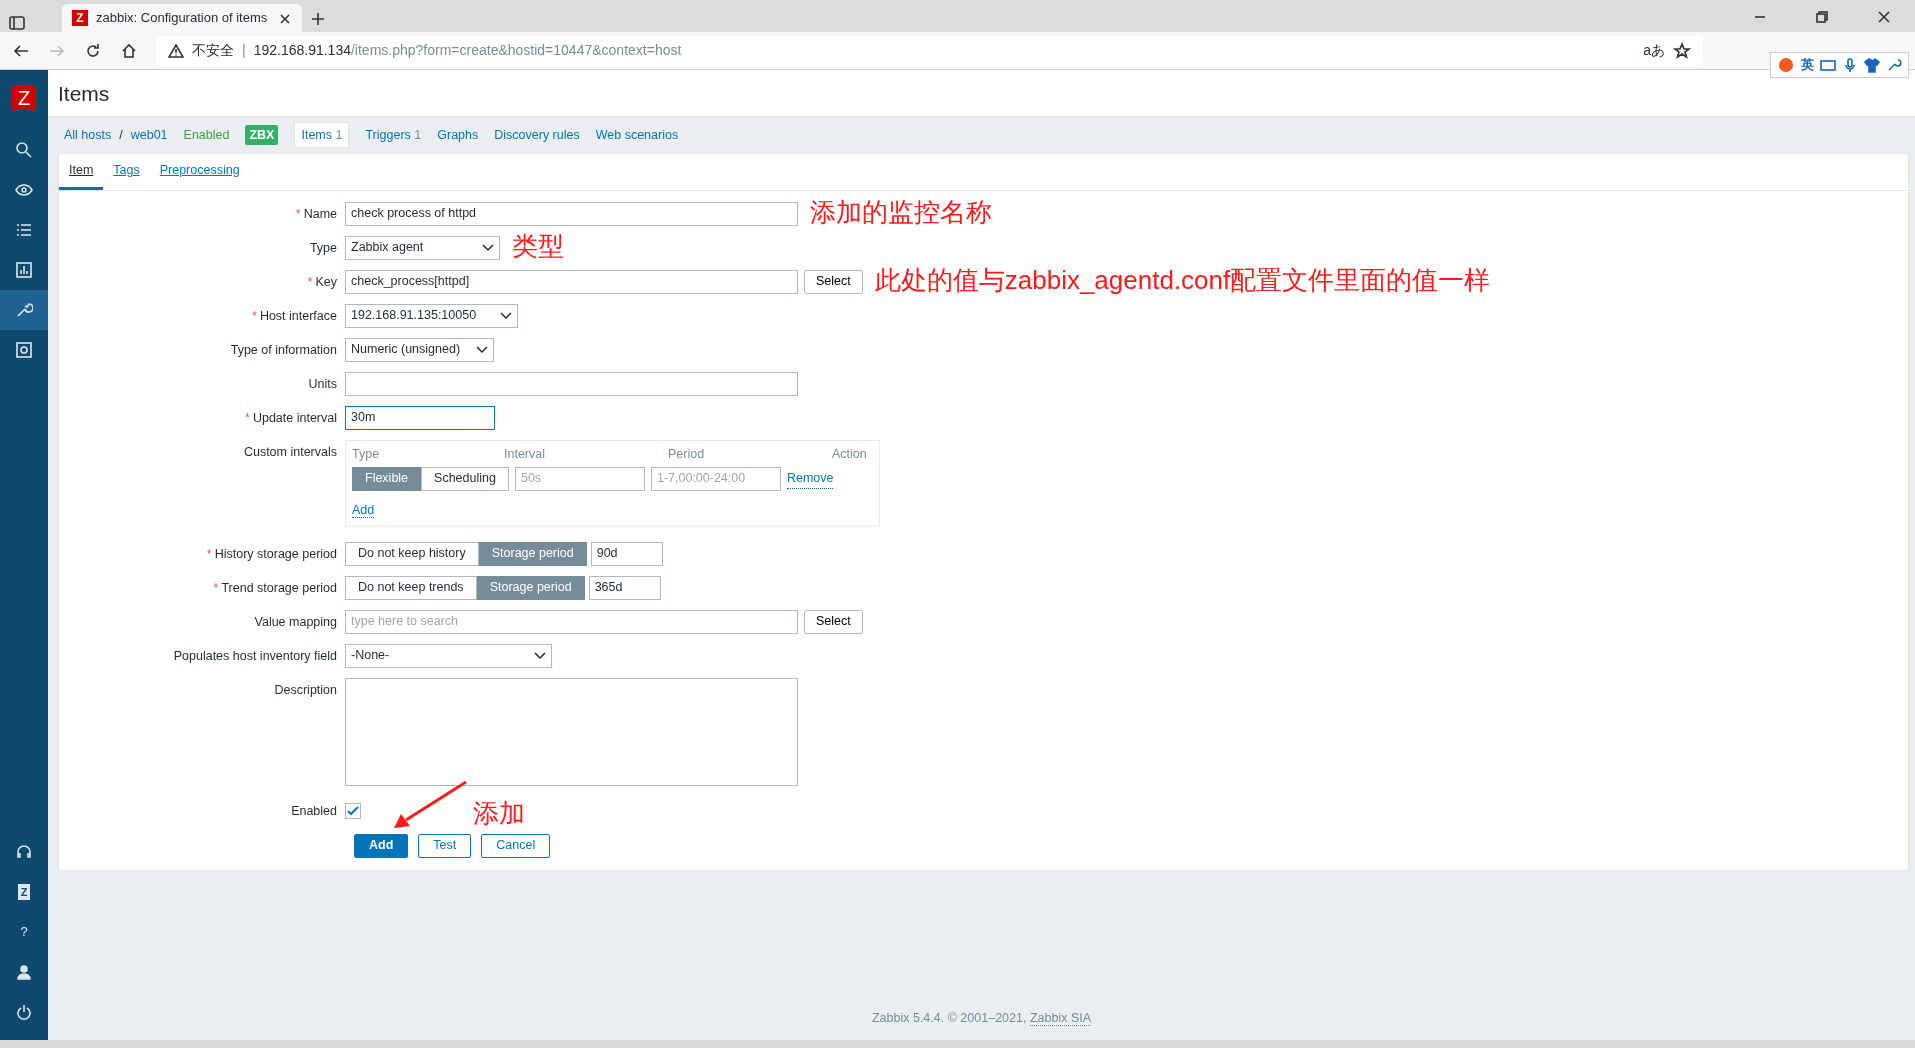 The height and width of the screenshot is (1048, 1915). Describe the element at coordinates (448, 655) in the screenshot. I see `select-field: -None-` at that location.